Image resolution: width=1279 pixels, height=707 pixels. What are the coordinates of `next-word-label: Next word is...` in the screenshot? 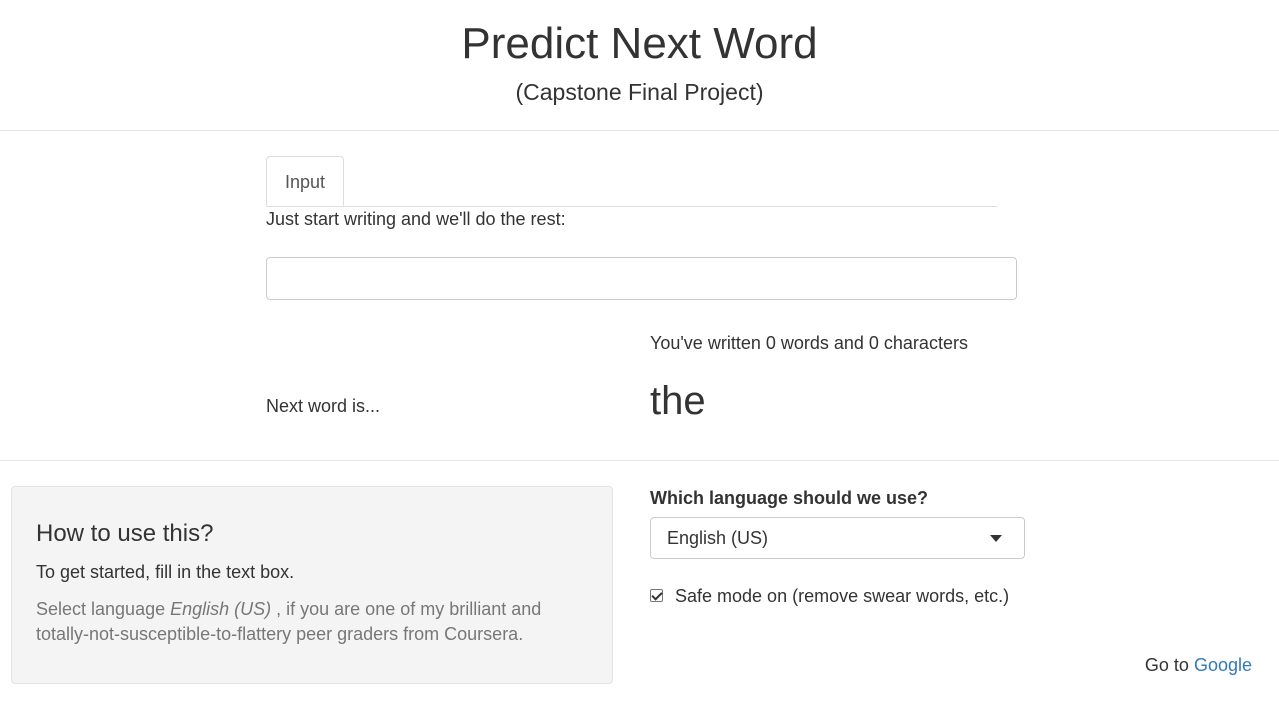 It's located at (323, 406).